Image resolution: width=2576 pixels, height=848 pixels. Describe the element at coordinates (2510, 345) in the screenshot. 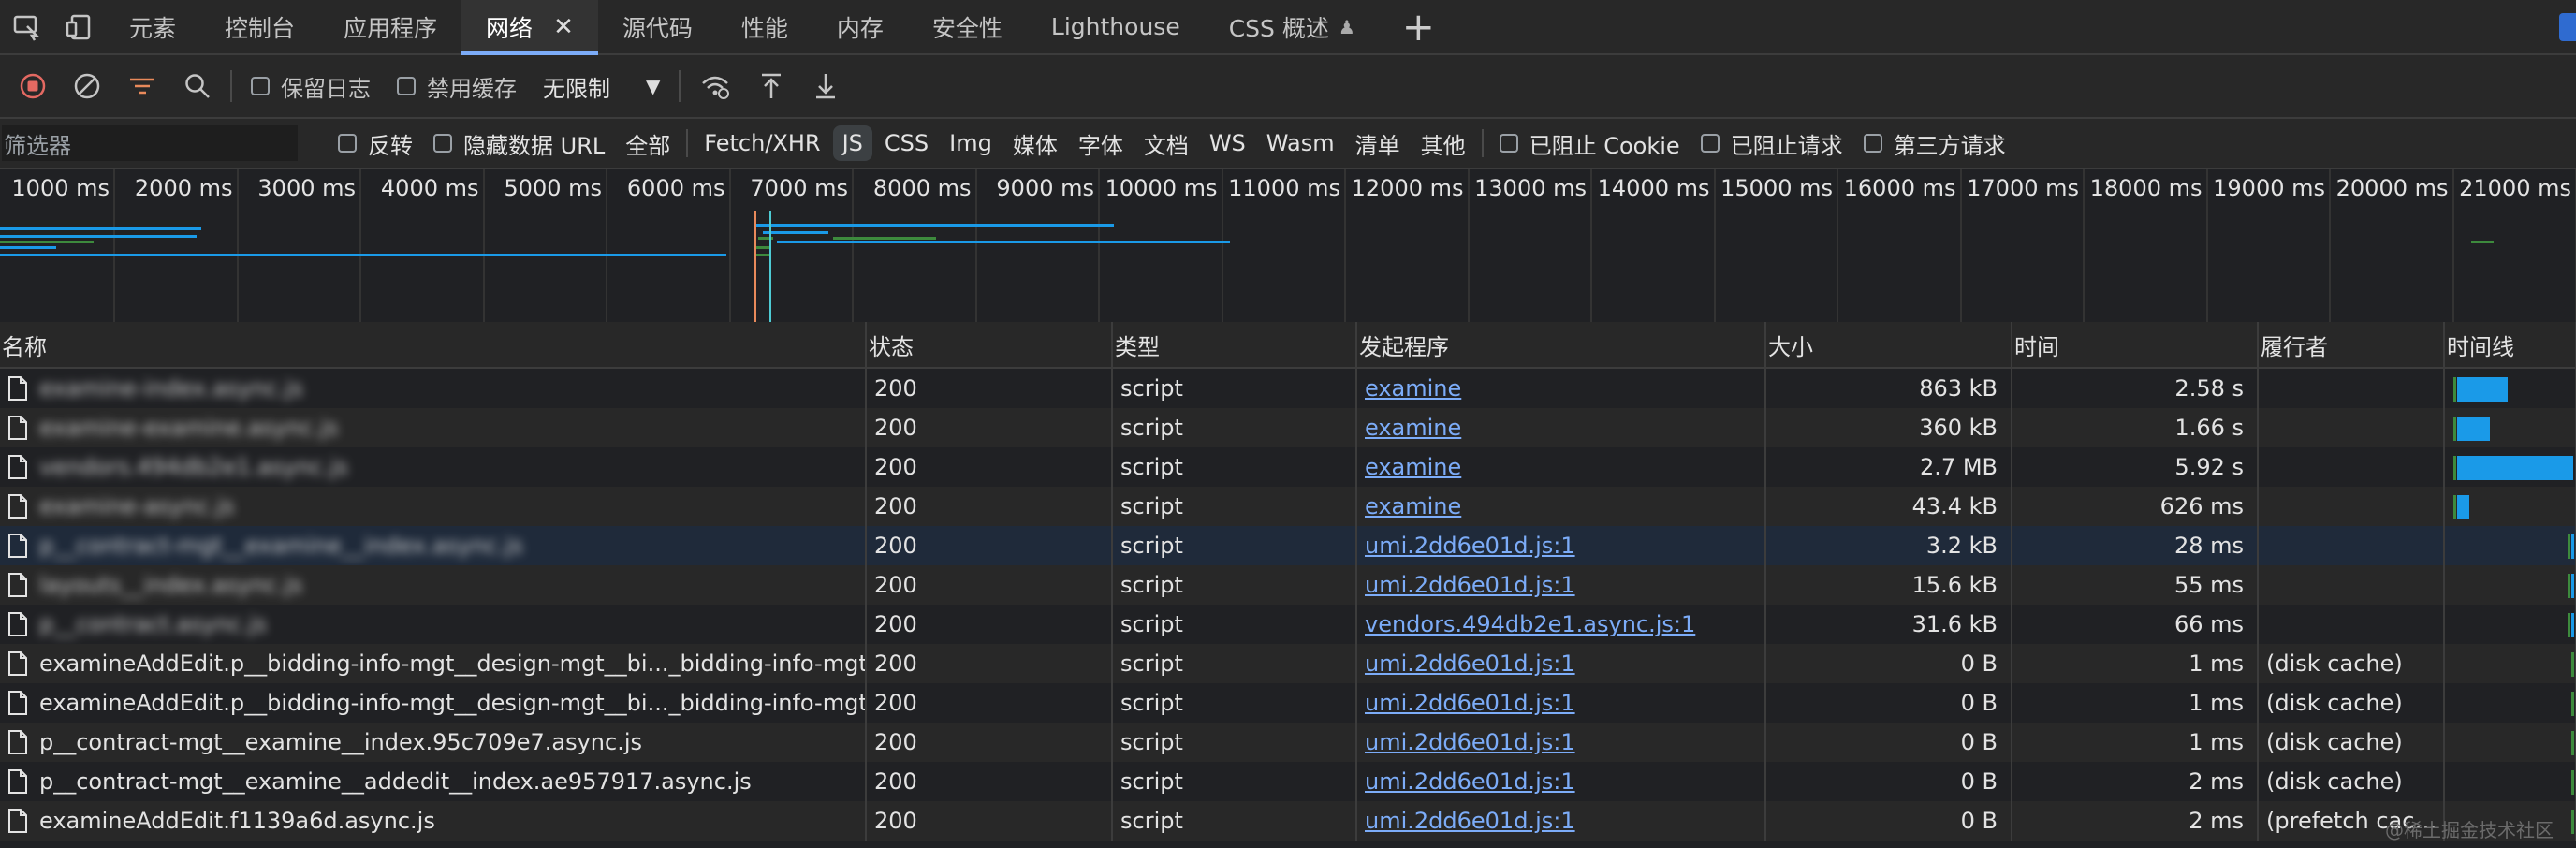

I see `column-header-waterfall: 时间线` at that location.